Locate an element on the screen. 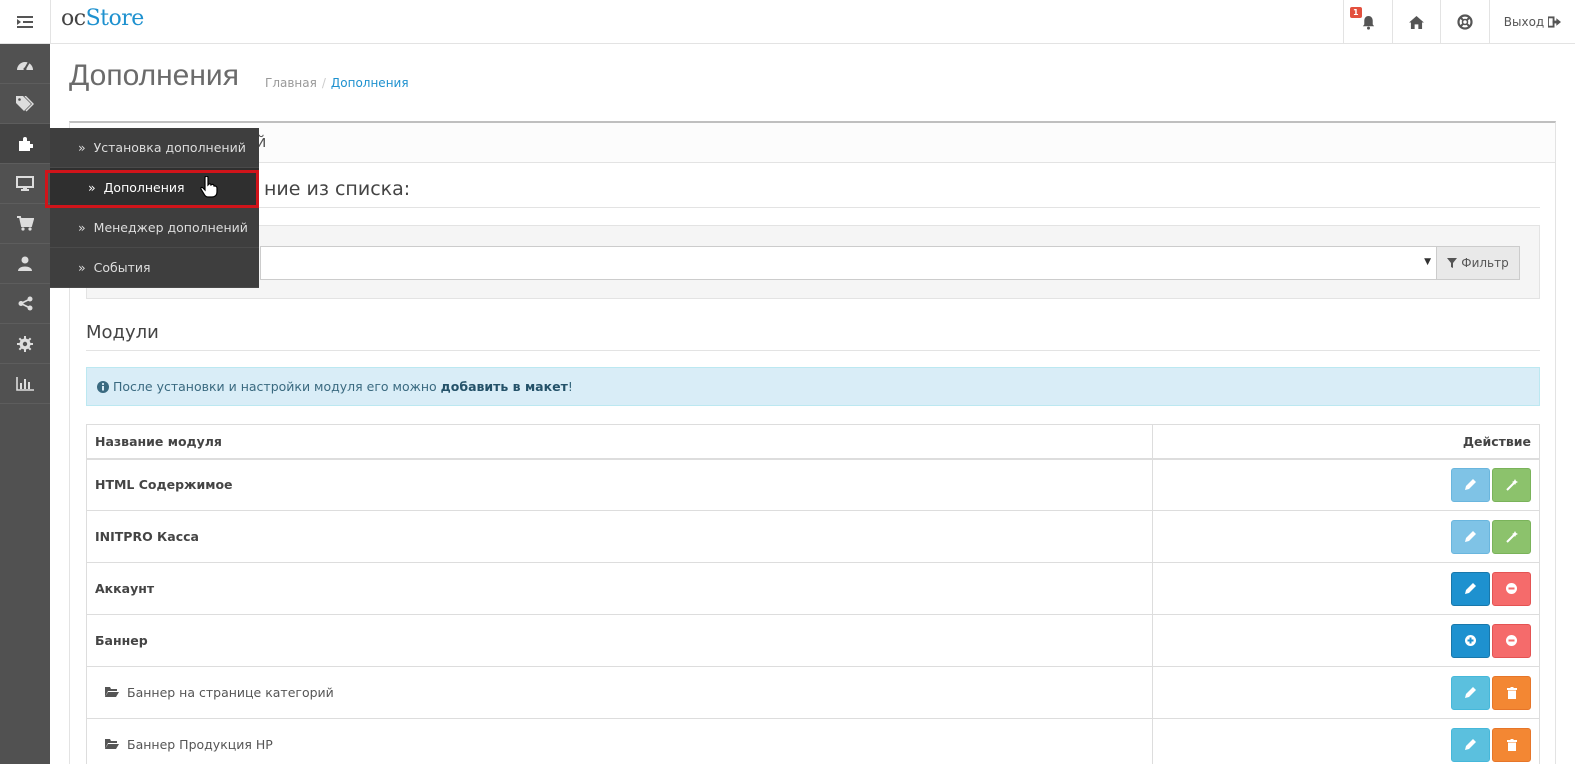  cog-icon is located at coordinates (25, 343).